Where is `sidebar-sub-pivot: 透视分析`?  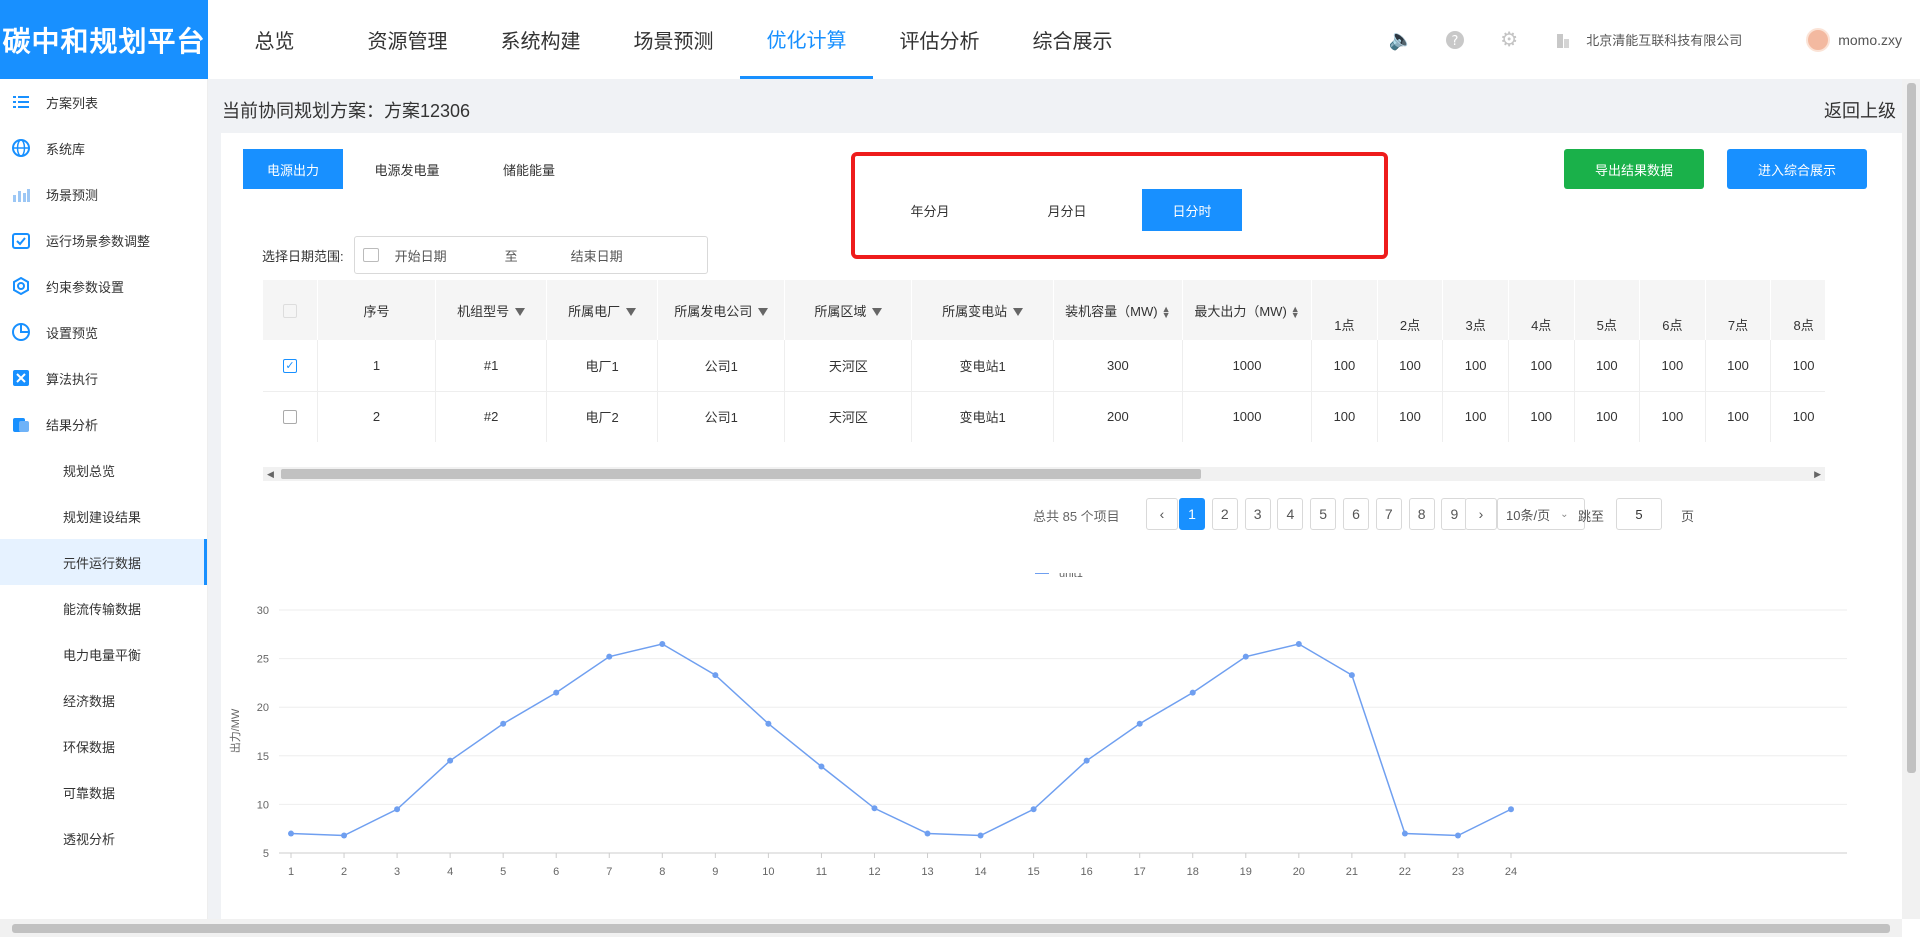
sidebar-sub-pivot: 透视分析 is located at coordinates (103, 838).